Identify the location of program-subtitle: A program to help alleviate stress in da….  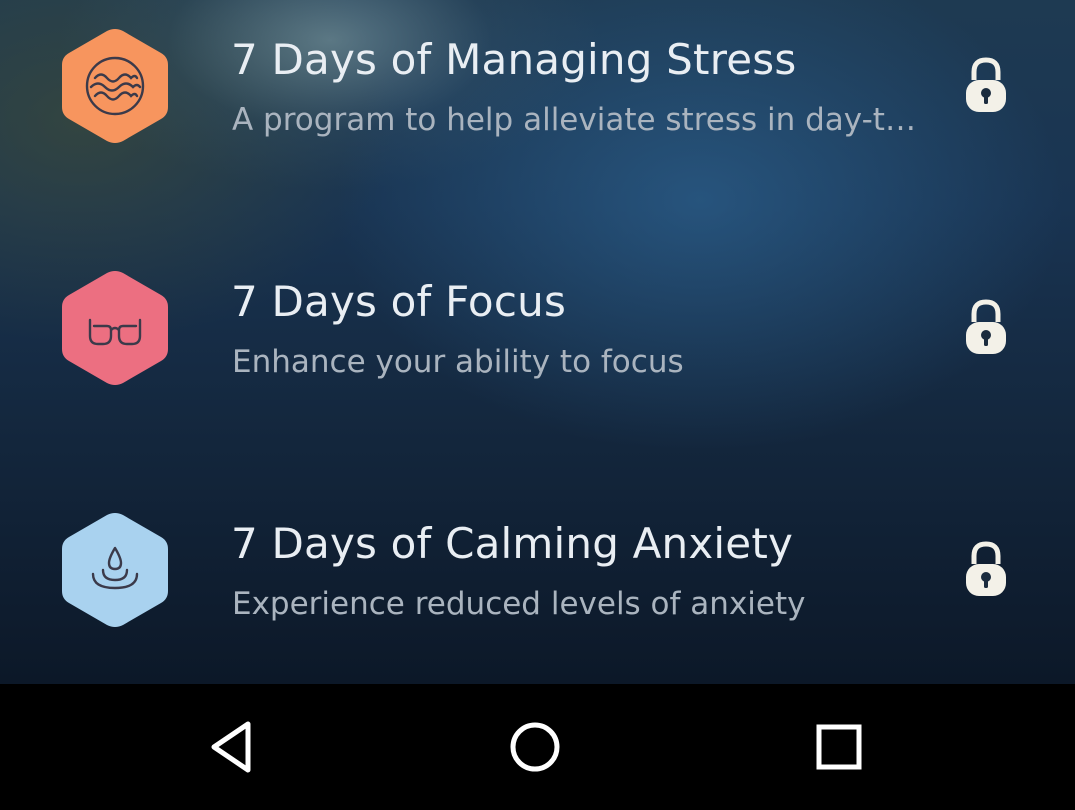
(574, 120).